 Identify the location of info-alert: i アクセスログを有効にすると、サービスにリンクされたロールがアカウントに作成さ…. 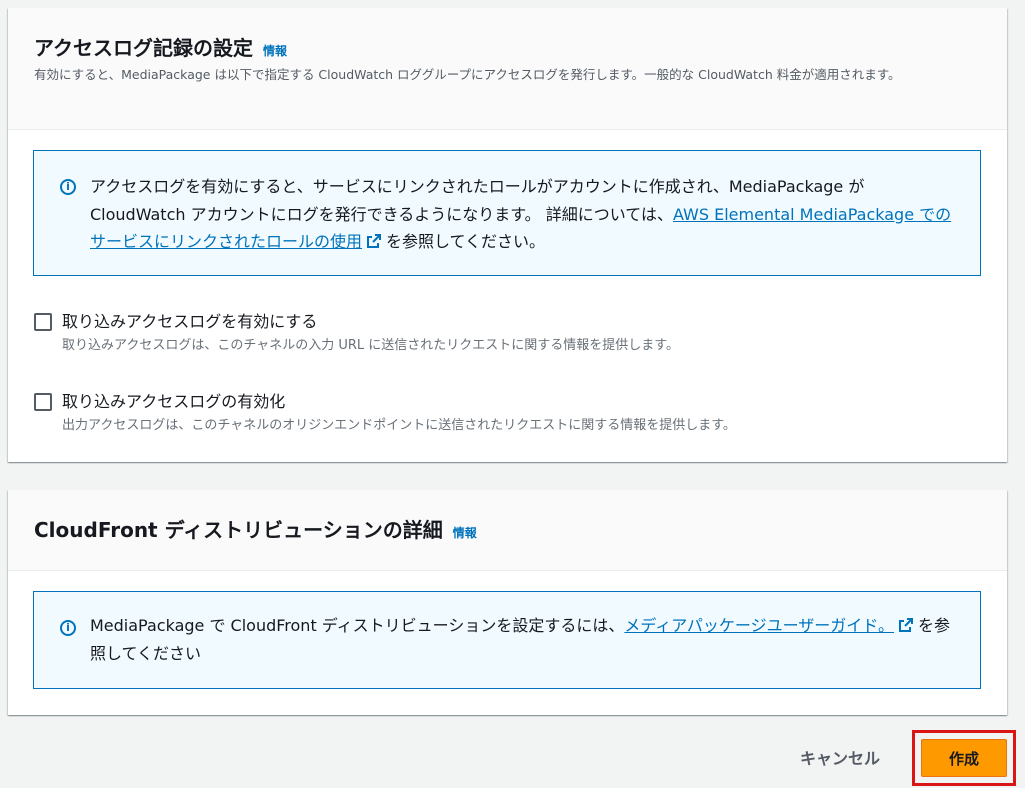
(507, 213).